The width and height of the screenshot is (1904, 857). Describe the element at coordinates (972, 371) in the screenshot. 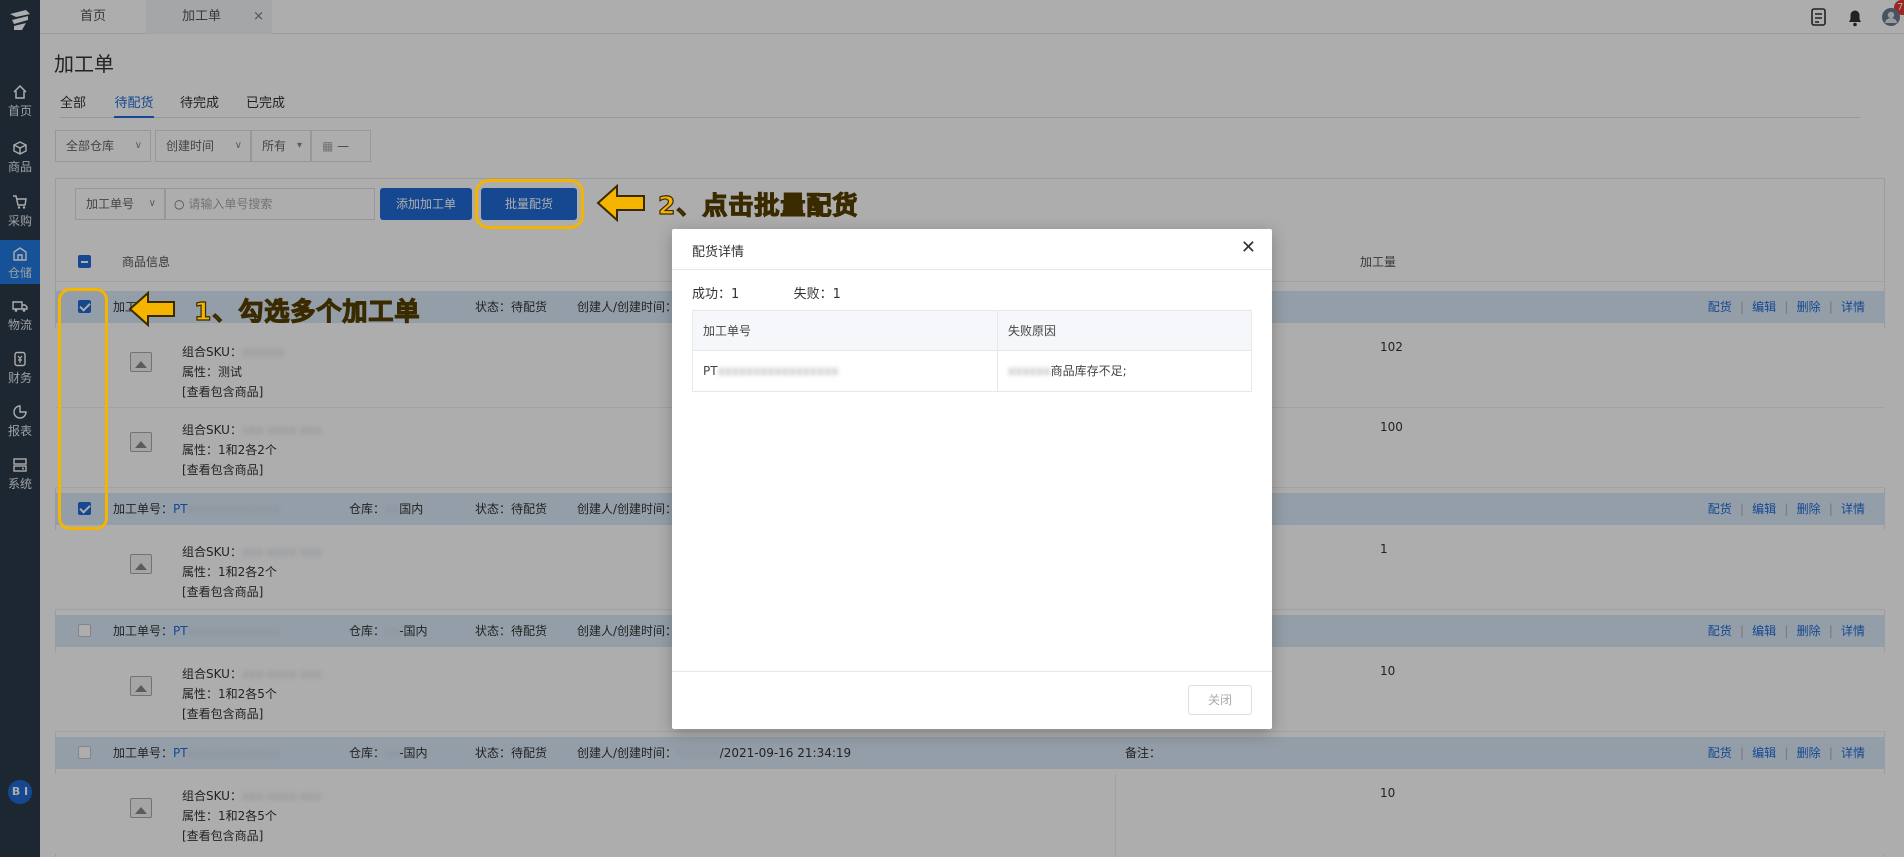

I see `table-row: PTxxxxxxxxxxxxxxxxx xxxxxx商品库存不足;` at that location.